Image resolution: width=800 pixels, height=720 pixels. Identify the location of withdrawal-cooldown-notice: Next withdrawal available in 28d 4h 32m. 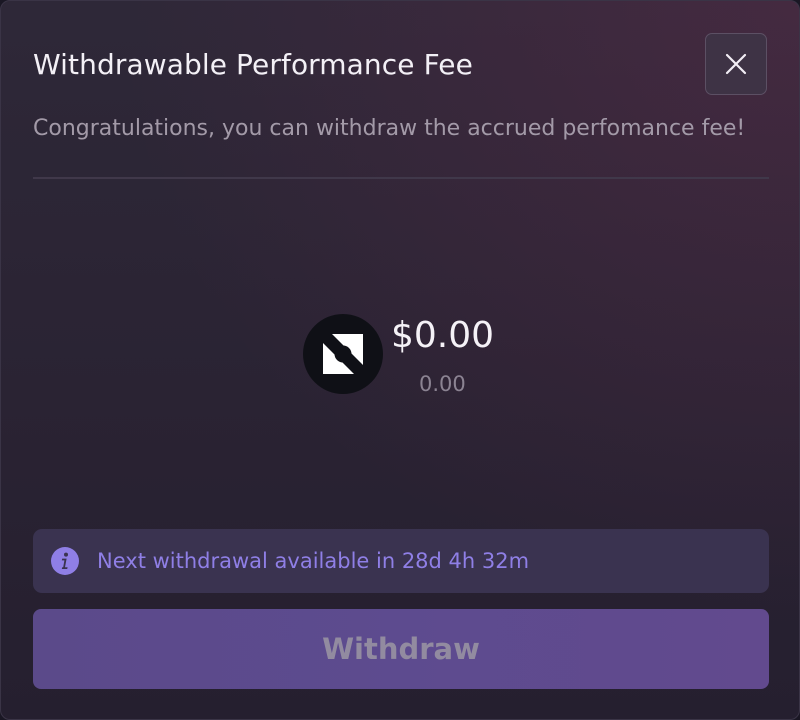
(401, 561).